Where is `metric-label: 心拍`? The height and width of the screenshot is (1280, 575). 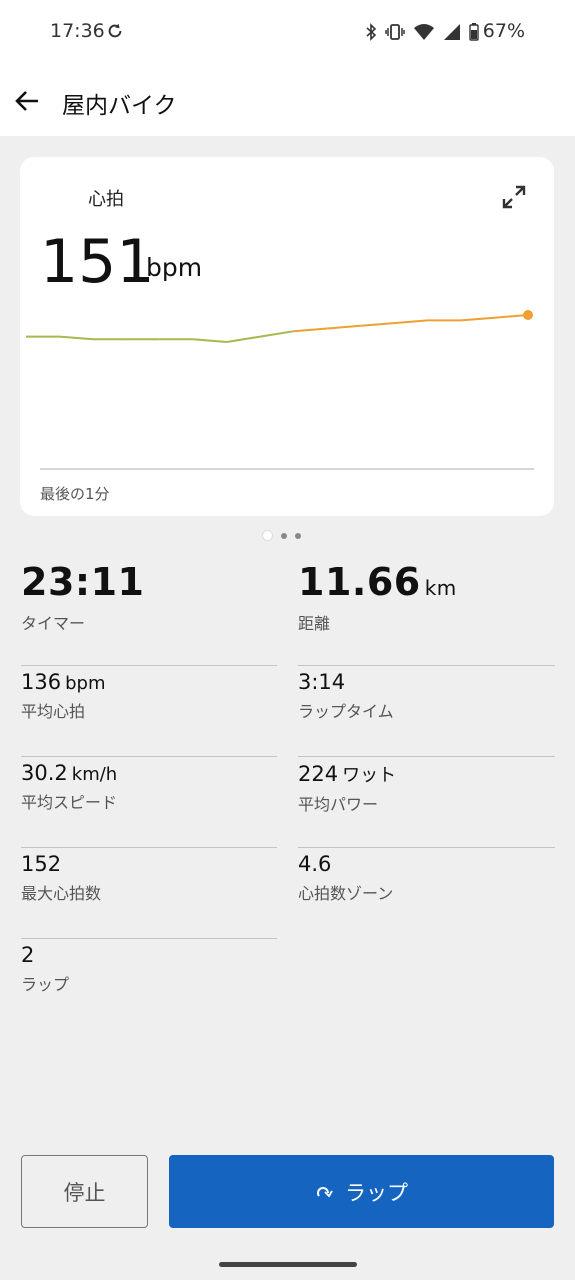 metric-label: 心拍 is located at coordinates (106, 199).